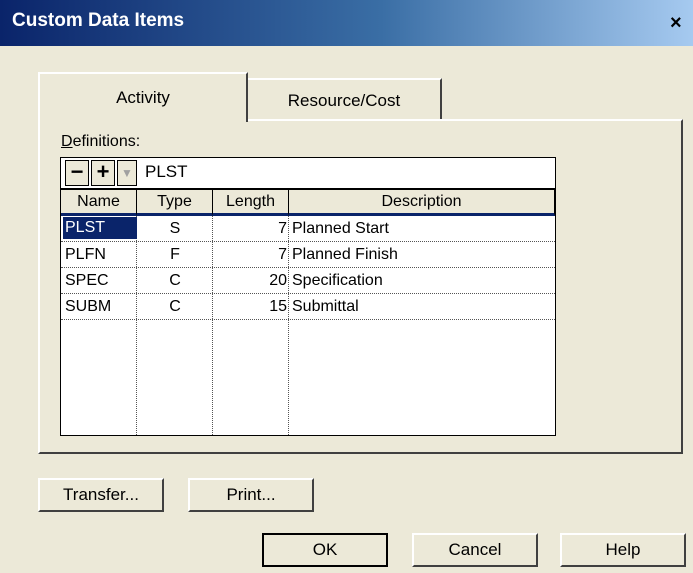  I want to click on tab-activity-label: Activity, so click(143, 97).